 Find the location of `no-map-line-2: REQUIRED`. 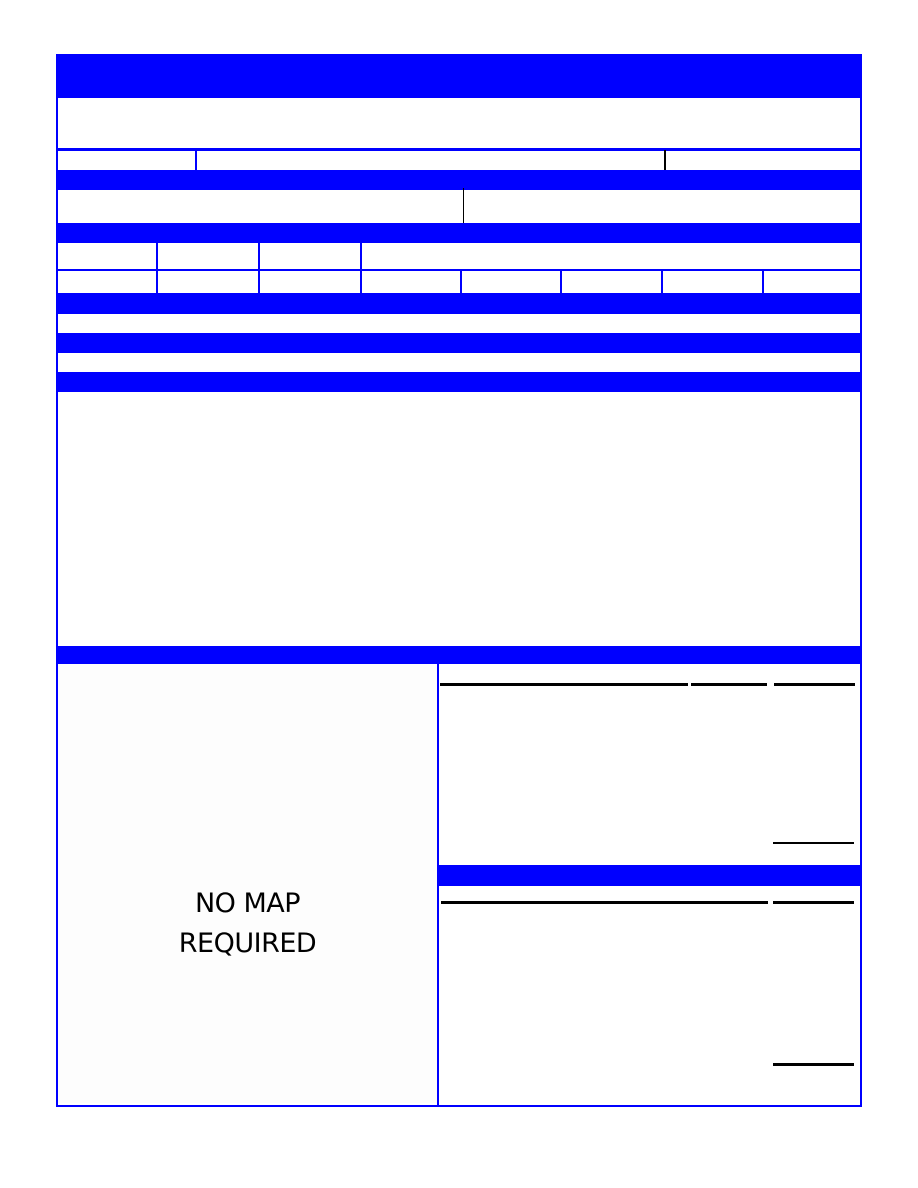

no-map-line-2: REQUIRED is located at coordinates (247, 943).